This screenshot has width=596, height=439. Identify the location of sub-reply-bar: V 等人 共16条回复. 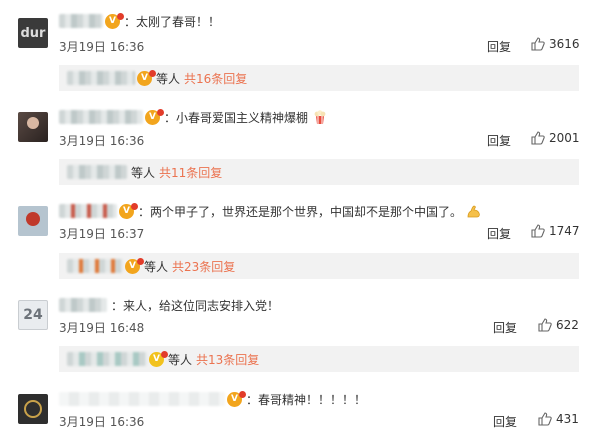
(319, 78).